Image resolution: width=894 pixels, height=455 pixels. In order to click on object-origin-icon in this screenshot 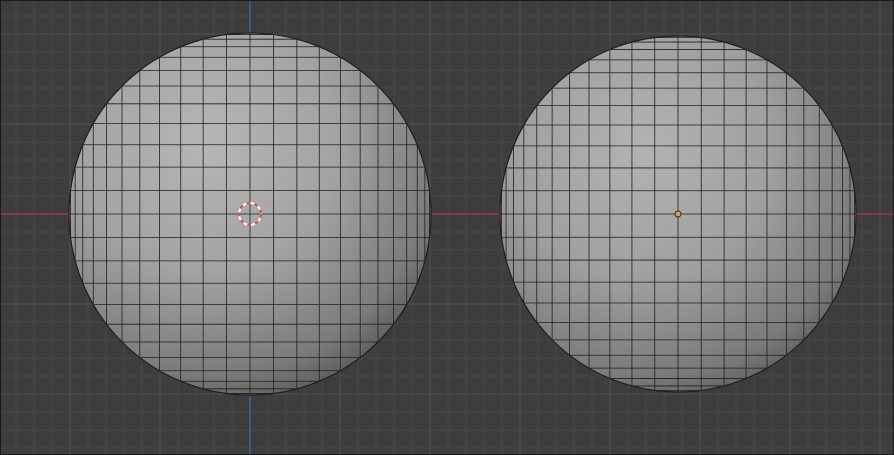, I will do `click(678, 214)`.